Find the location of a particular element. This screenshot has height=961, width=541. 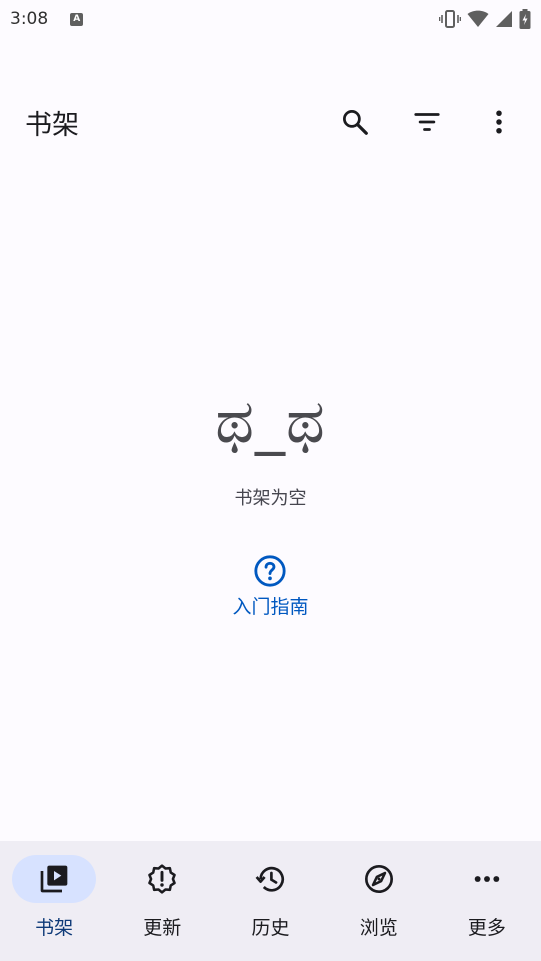

empty-message: 书架为空 is located at coordinates (270, 498).